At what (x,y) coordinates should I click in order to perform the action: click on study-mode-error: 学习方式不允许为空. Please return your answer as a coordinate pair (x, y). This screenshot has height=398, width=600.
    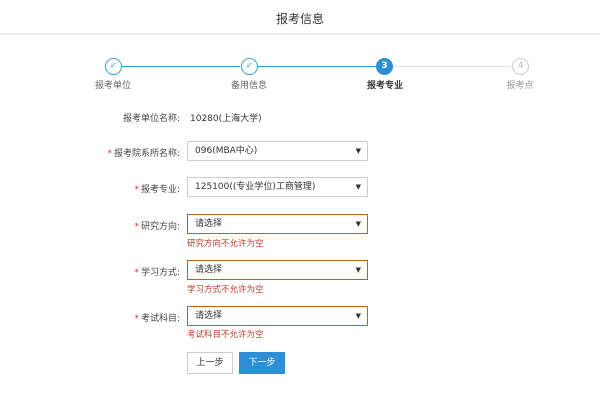
    Looking at the image, I should click on (225, 290).